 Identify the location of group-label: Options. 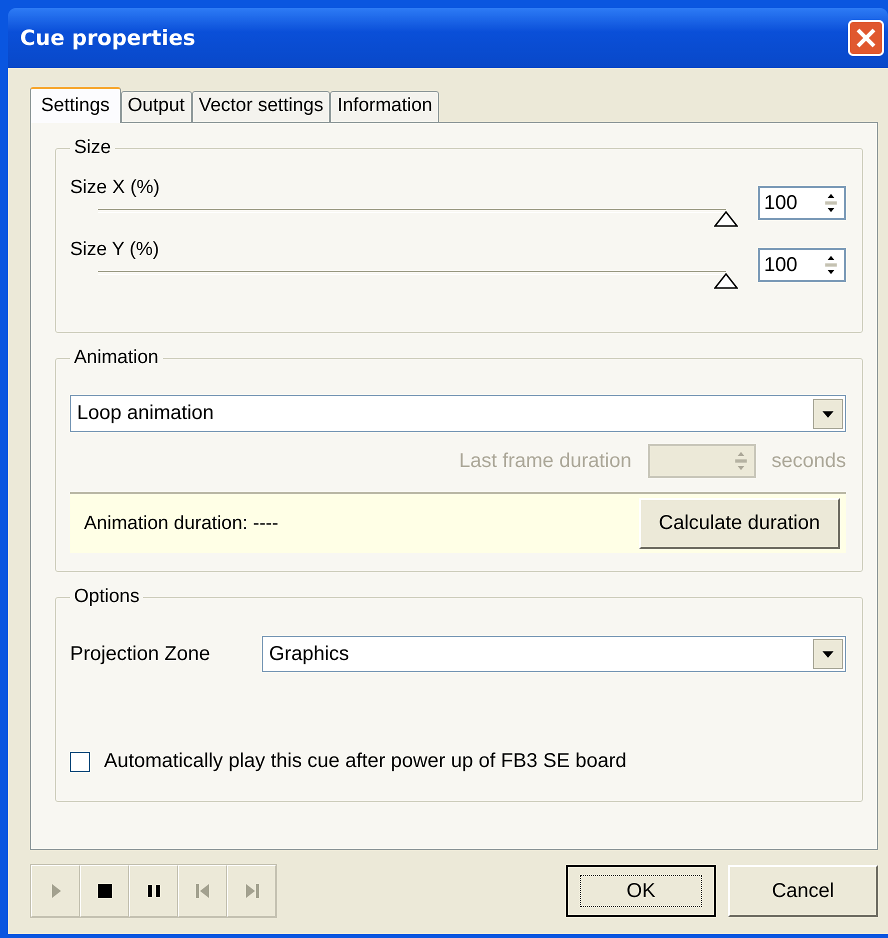
(106, 597).